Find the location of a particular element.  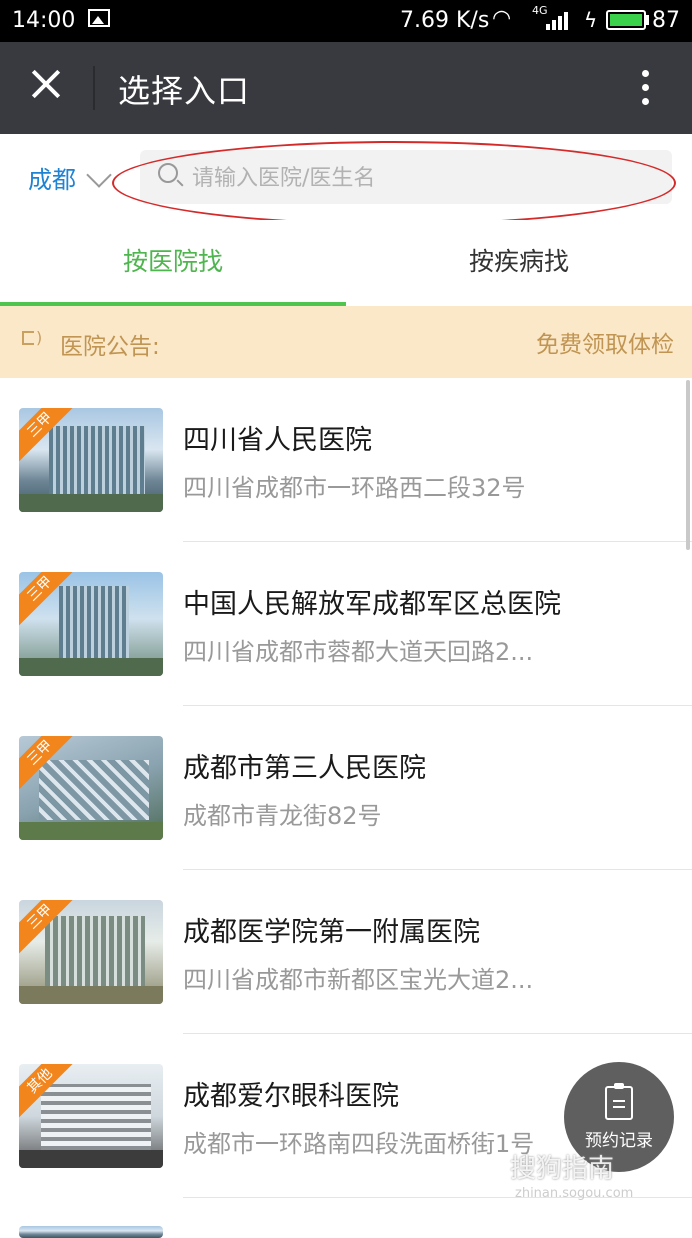

watermark-url: zhinan.sogou.com is located at coordinates (574, 1193).